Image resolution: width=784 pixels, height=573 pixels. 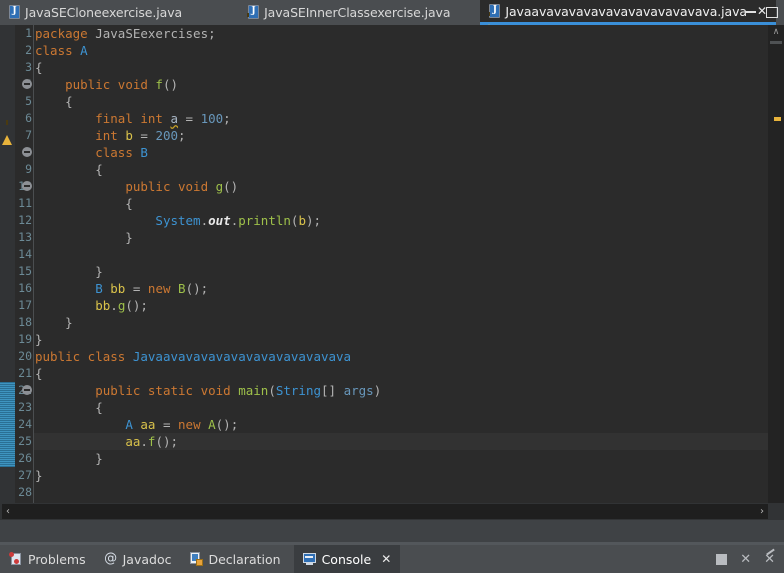 I want to click on view-tab-console: Console ✕, so click(x=347, y=559).